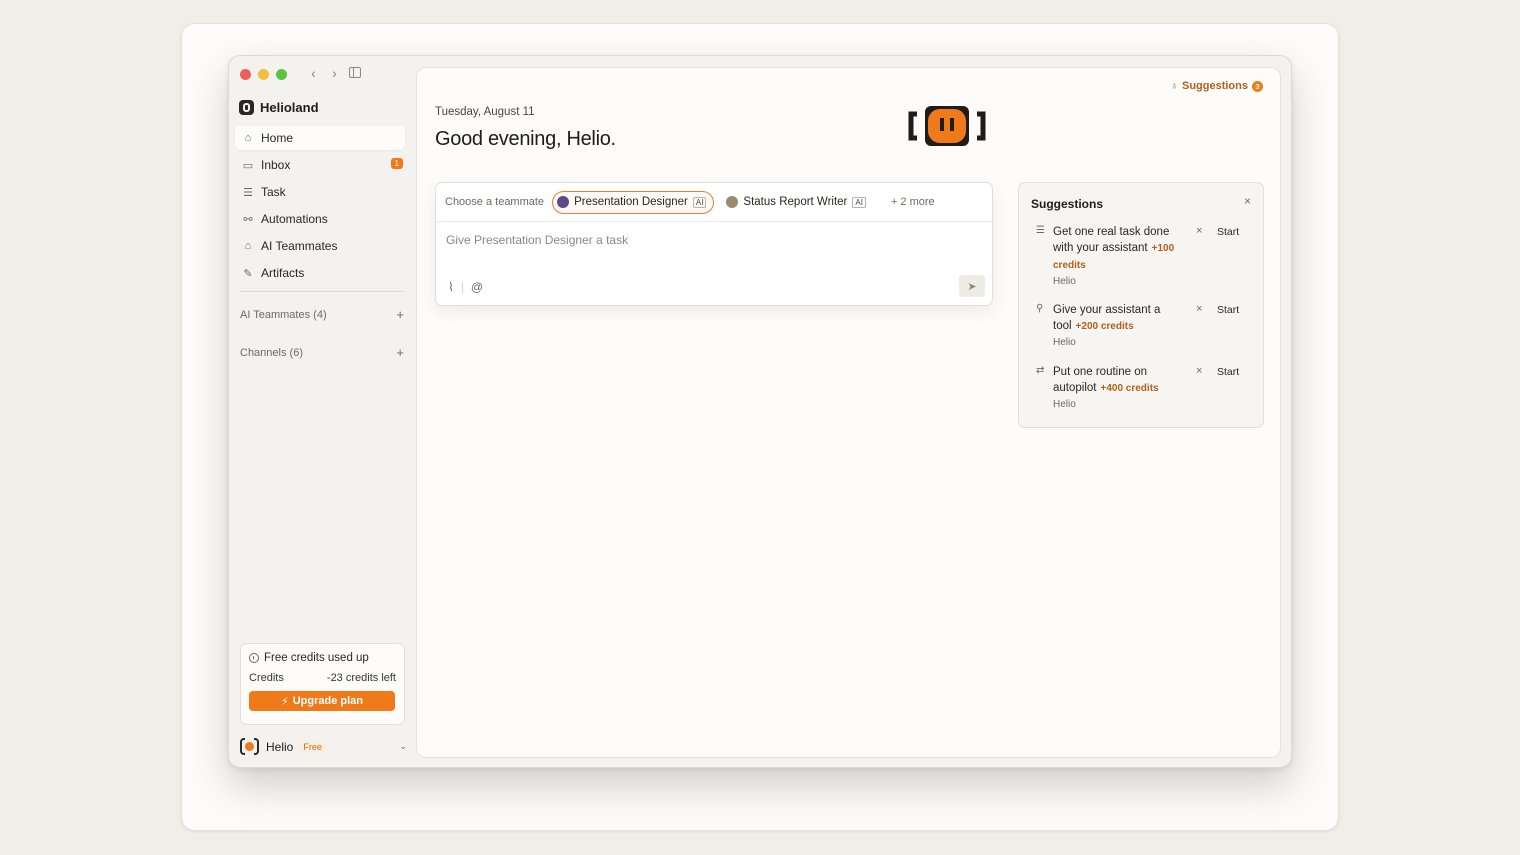 The image size is (1520, 855). Describe the element at coordinates (283, 273) in the screenshot. I see `nav-label: Artifacts` at that location.